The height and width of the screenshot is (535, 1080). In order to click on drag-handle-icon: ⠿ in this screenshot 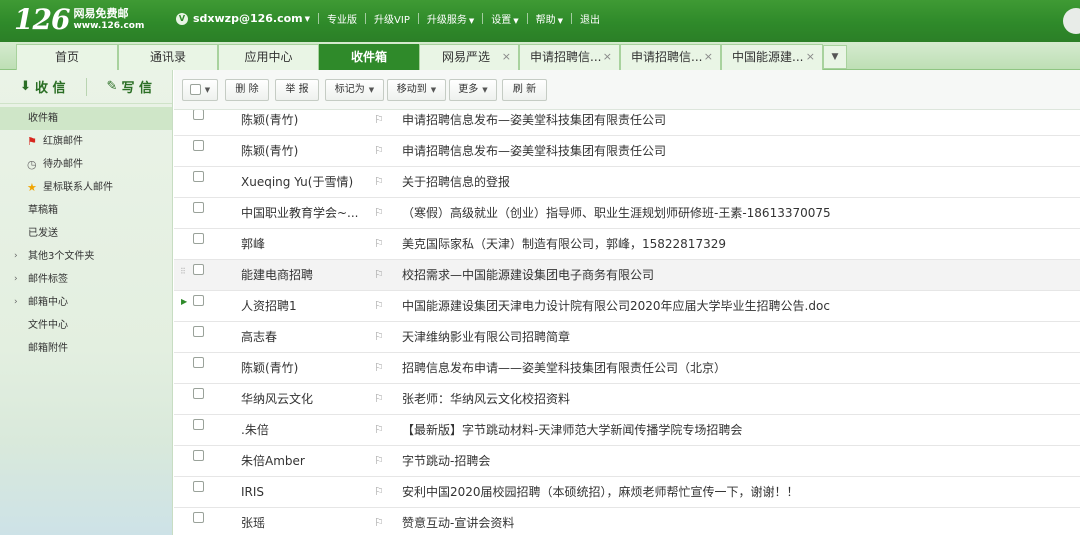, I will do `click(183, 271)`.